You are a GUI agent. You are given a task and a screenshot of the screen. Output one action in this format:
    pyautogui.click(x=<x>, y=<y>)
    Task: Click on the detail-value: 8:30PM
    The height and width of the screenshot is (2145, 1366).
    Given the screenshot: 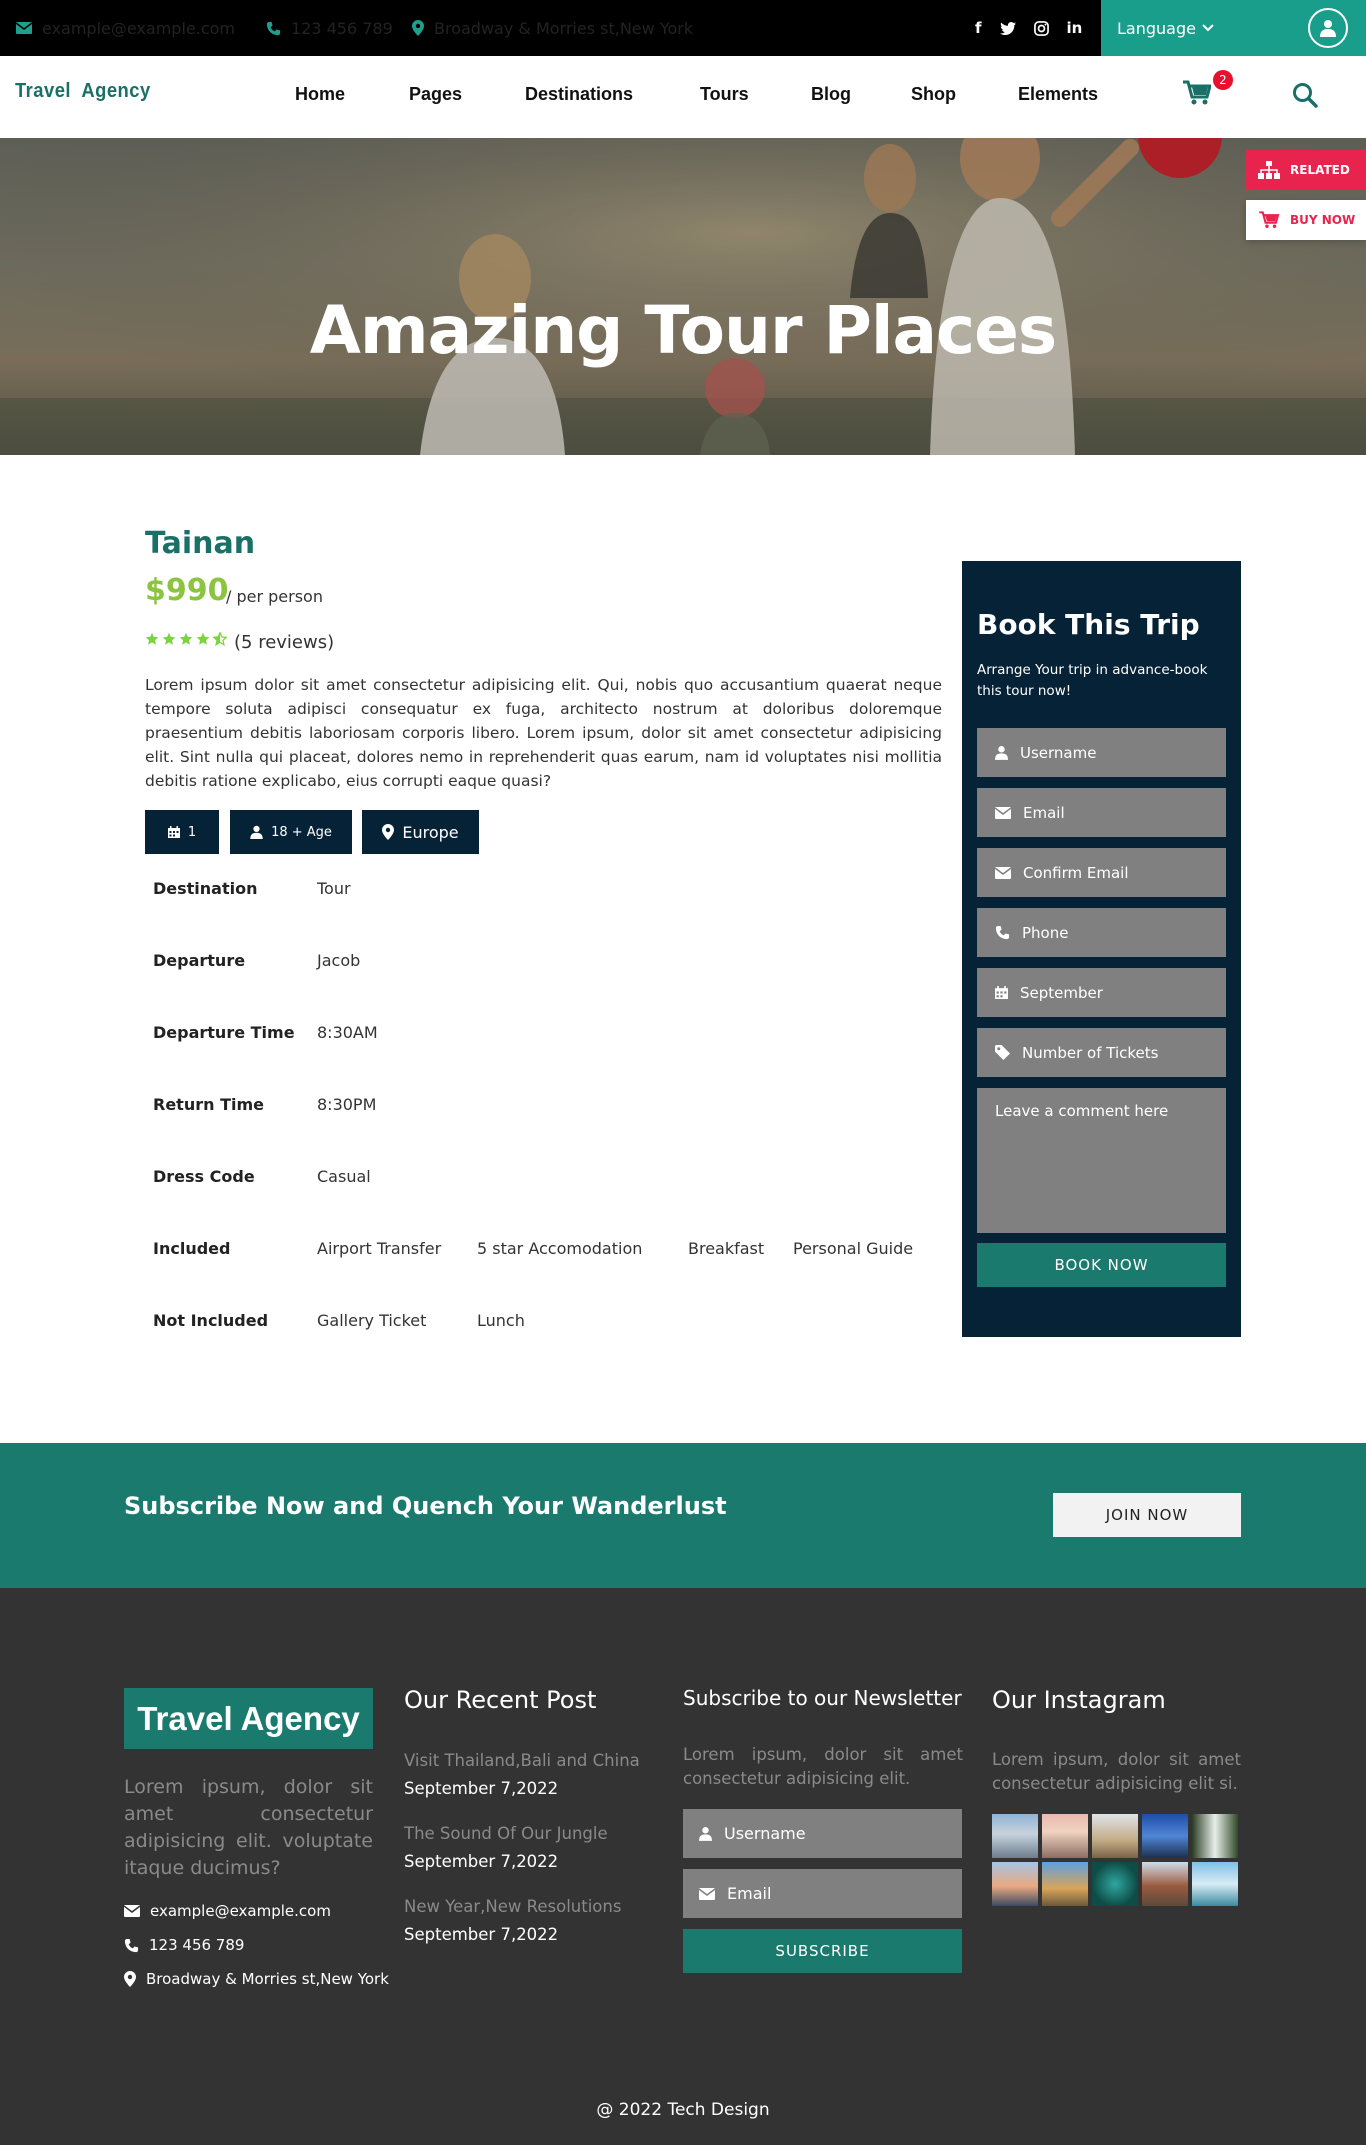 What is the action you would take?
    pyautogui.click(x=347, y=1104)
    